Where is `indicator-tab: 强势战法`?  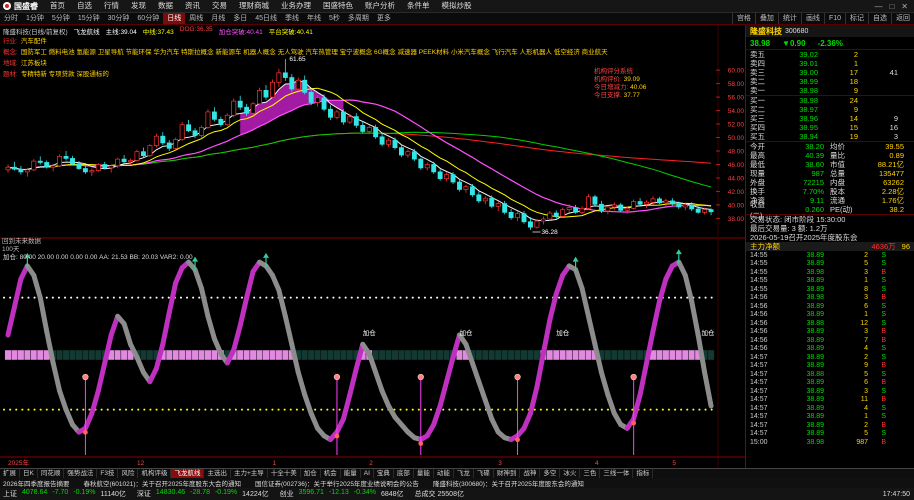 indicator-tab: 强势战法 is located at coordinates (81, 473).